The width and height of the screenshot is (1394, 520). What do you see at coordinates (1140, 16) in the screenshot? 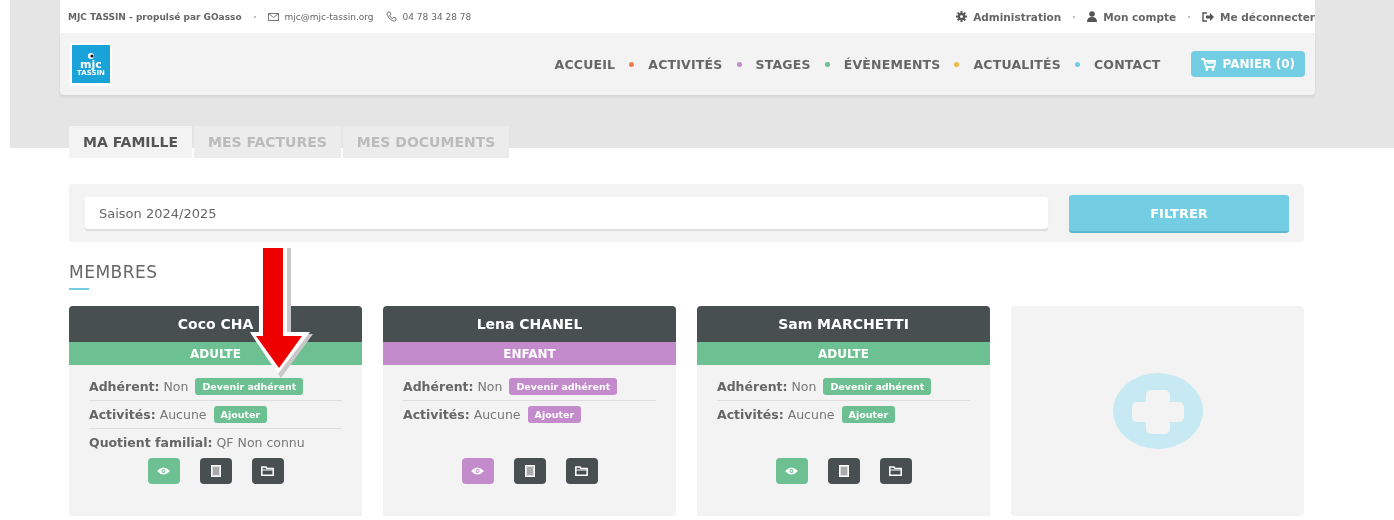
I see `account-link: Mon compte` at bounding box center [1140, 16].